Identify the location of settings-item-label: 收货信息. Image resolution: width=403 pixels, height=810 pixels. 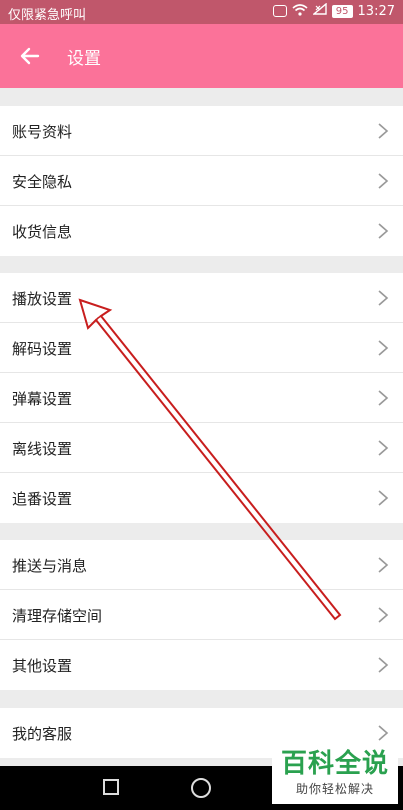
(42, 232).